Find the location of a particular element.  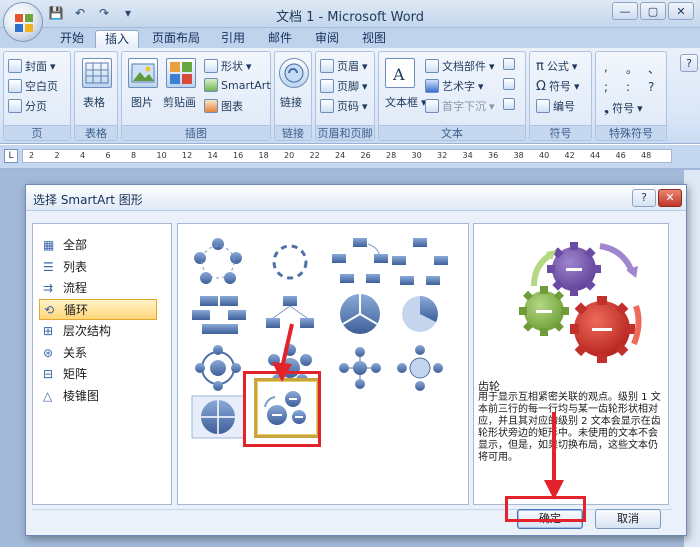

header-button: 页眉 ▾ is located at coordinates (344, 66).